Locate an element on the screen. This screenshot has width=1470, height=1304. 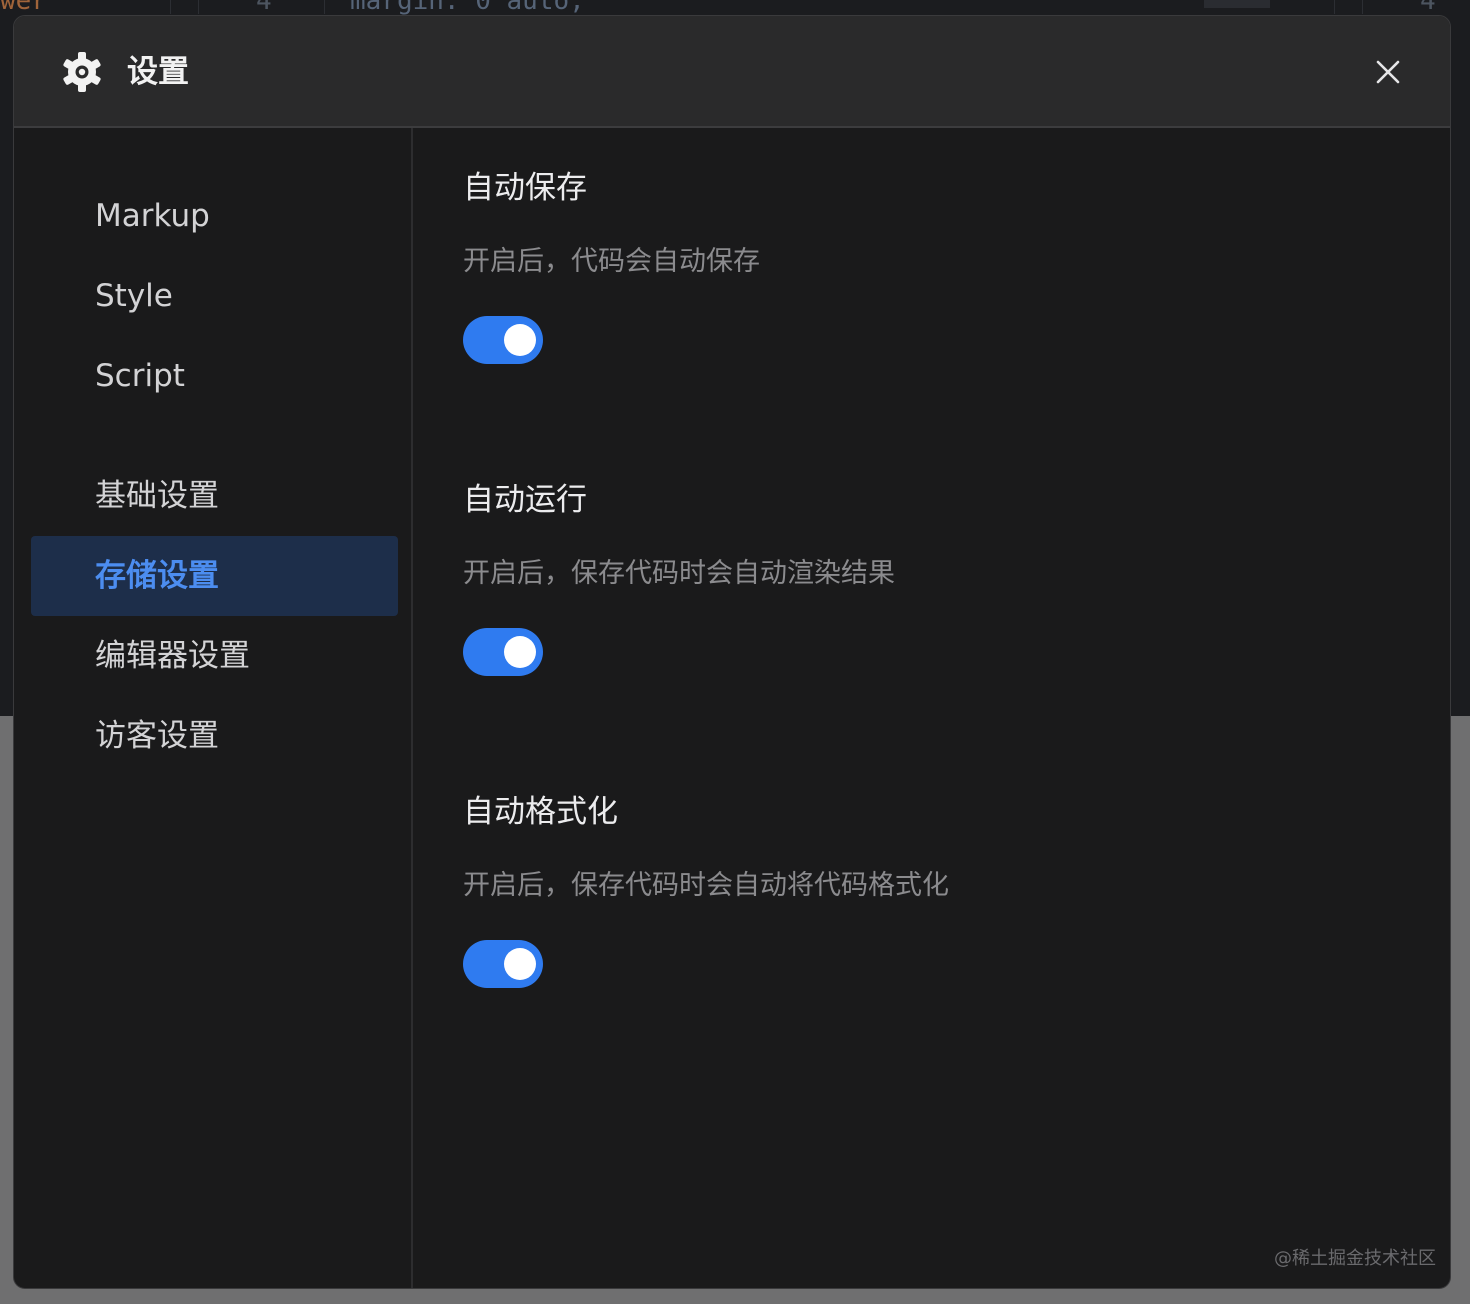
sidebar-item-markup: Markup is located at coordinates (214, 216).